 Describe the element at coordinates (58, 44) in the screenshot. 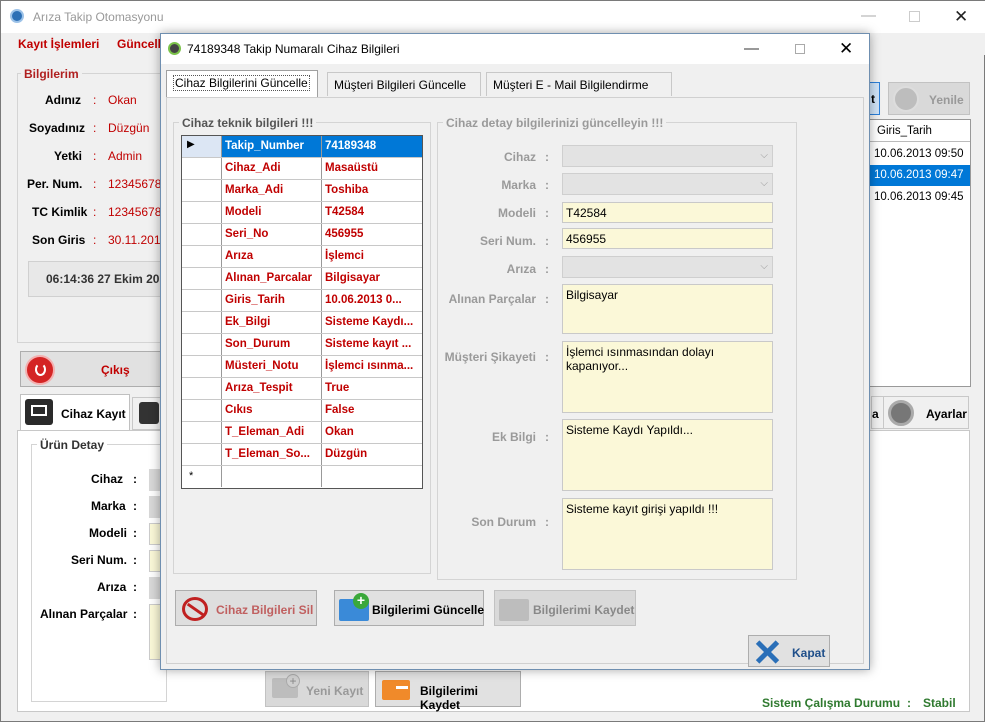

I see `menu-kayit-islemleri: Kayıt İşlemleri` at that location.